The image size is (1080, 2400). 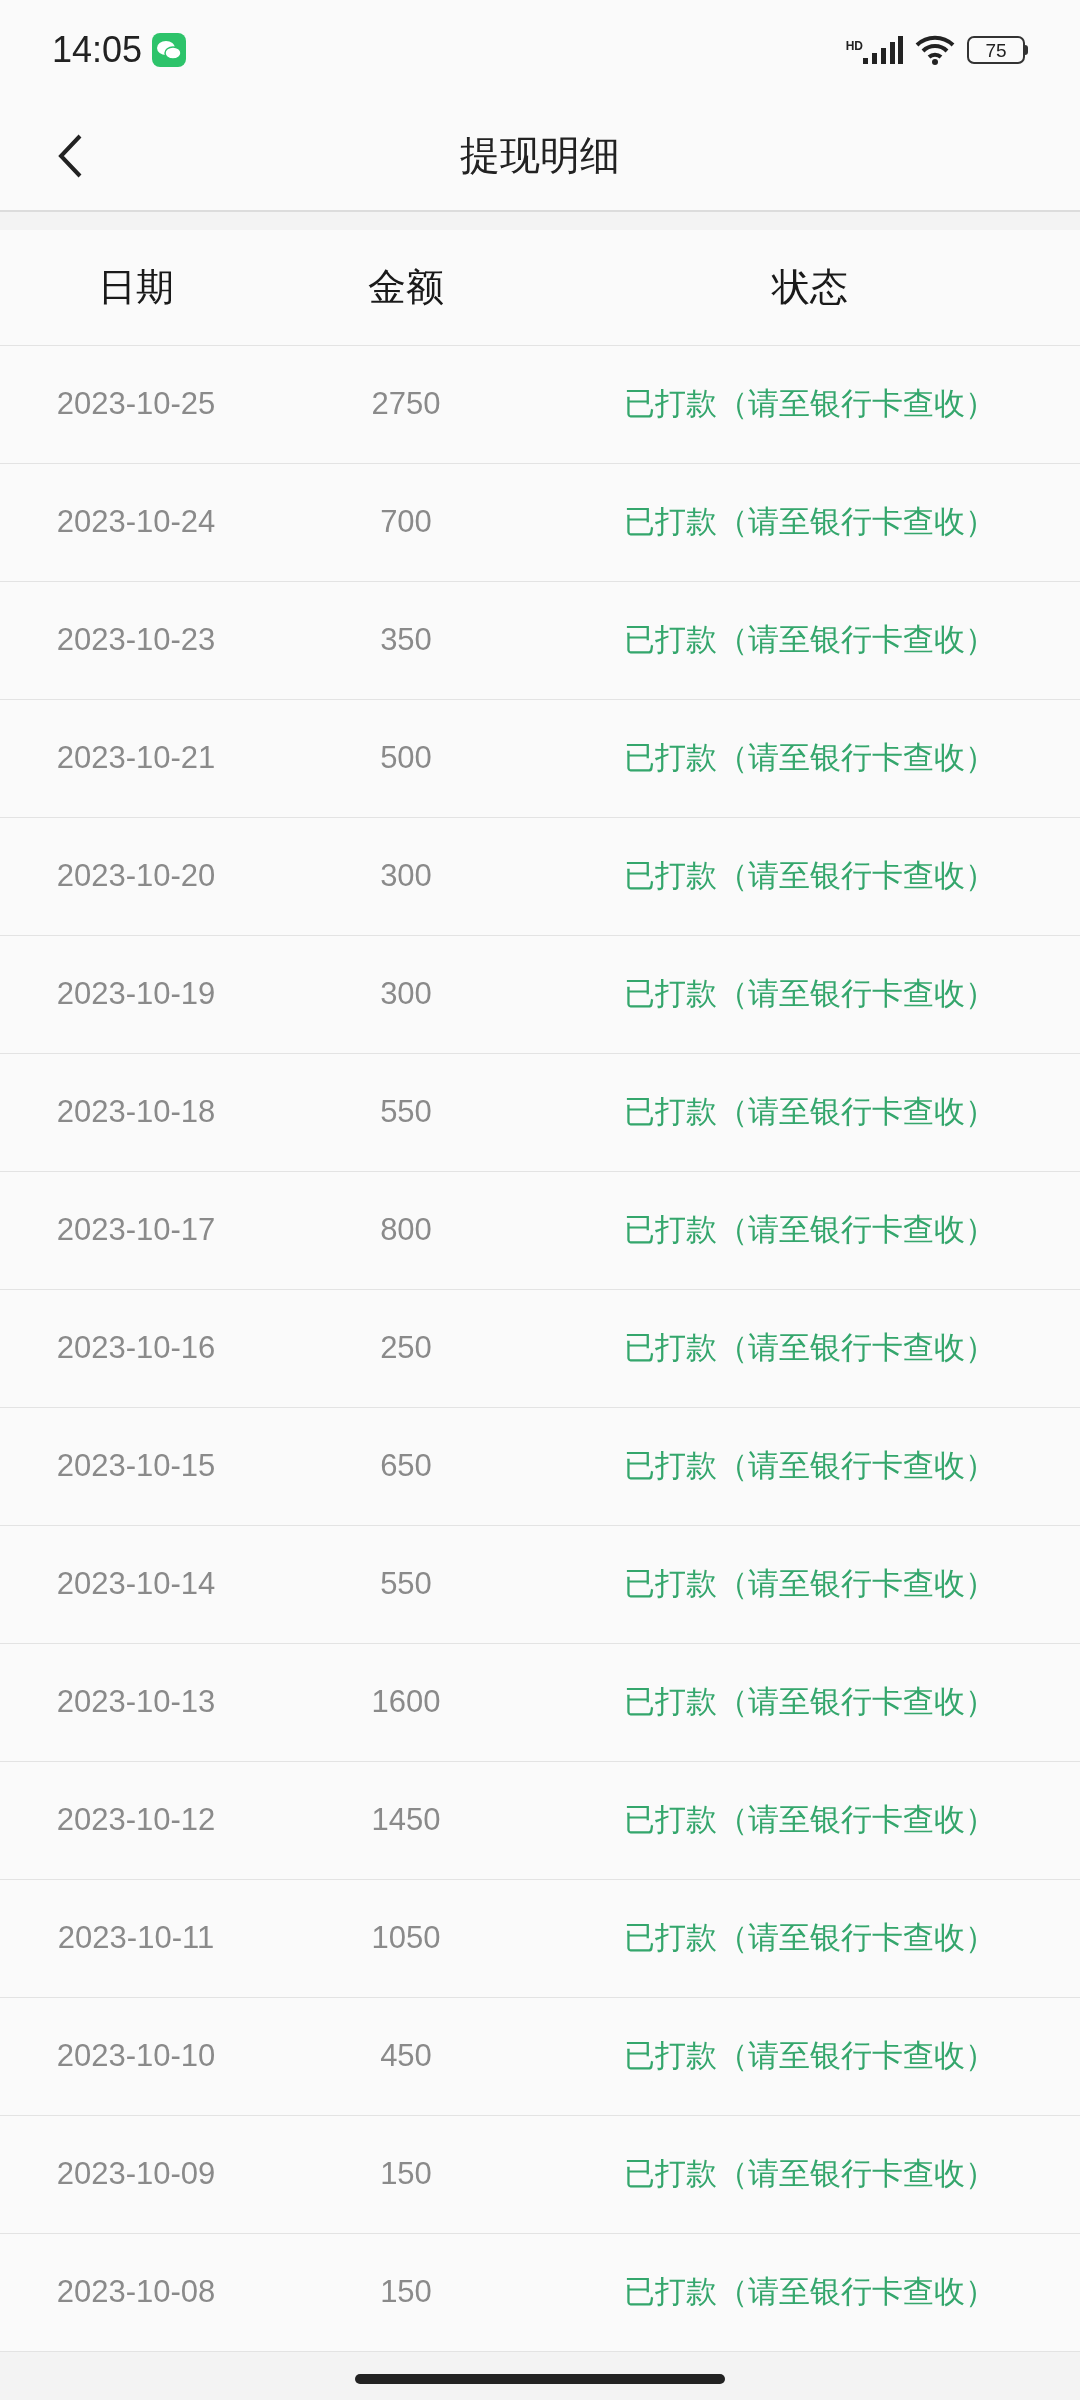 I want to click on amount-cell-text: 250, so click(x=406, y=1348).